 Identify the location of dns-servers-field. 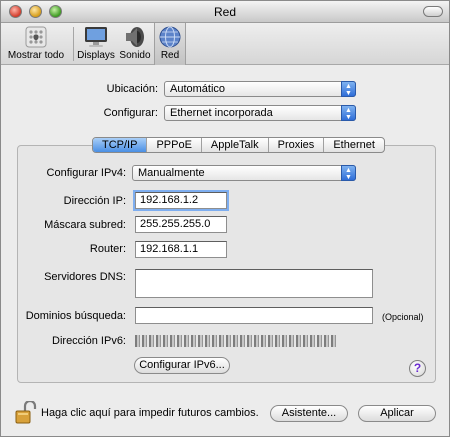
(254, 283).